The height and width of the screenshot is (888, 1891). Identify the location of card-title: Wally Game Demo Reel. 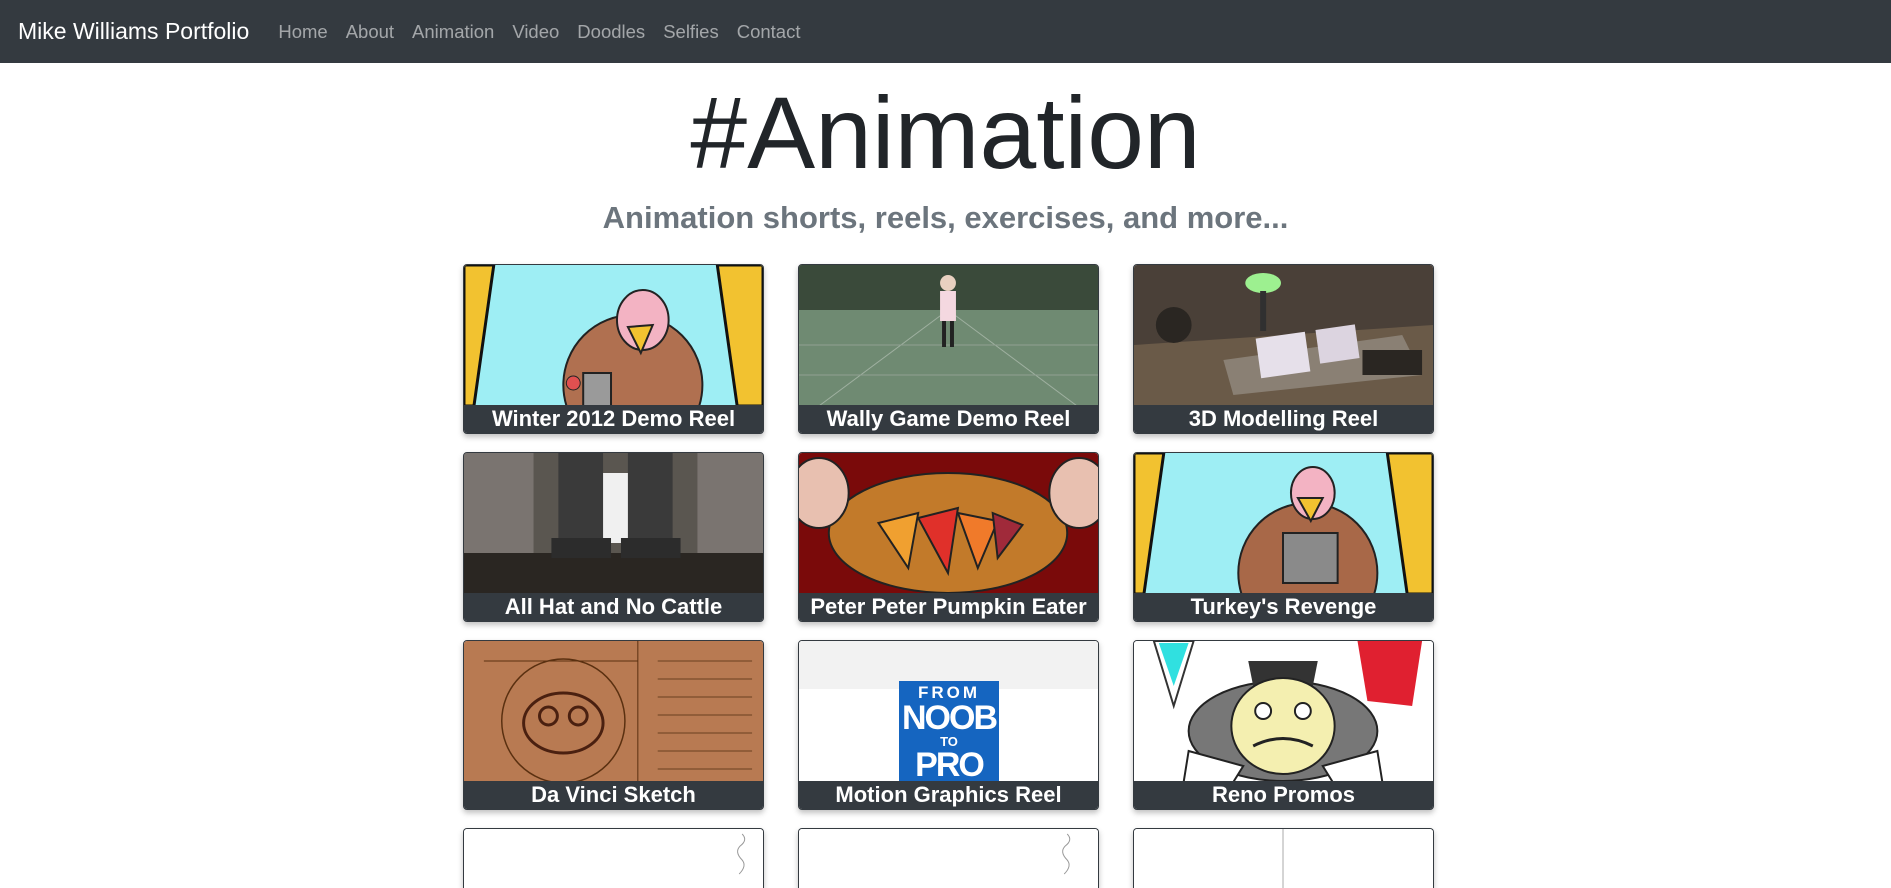
(948, 419).